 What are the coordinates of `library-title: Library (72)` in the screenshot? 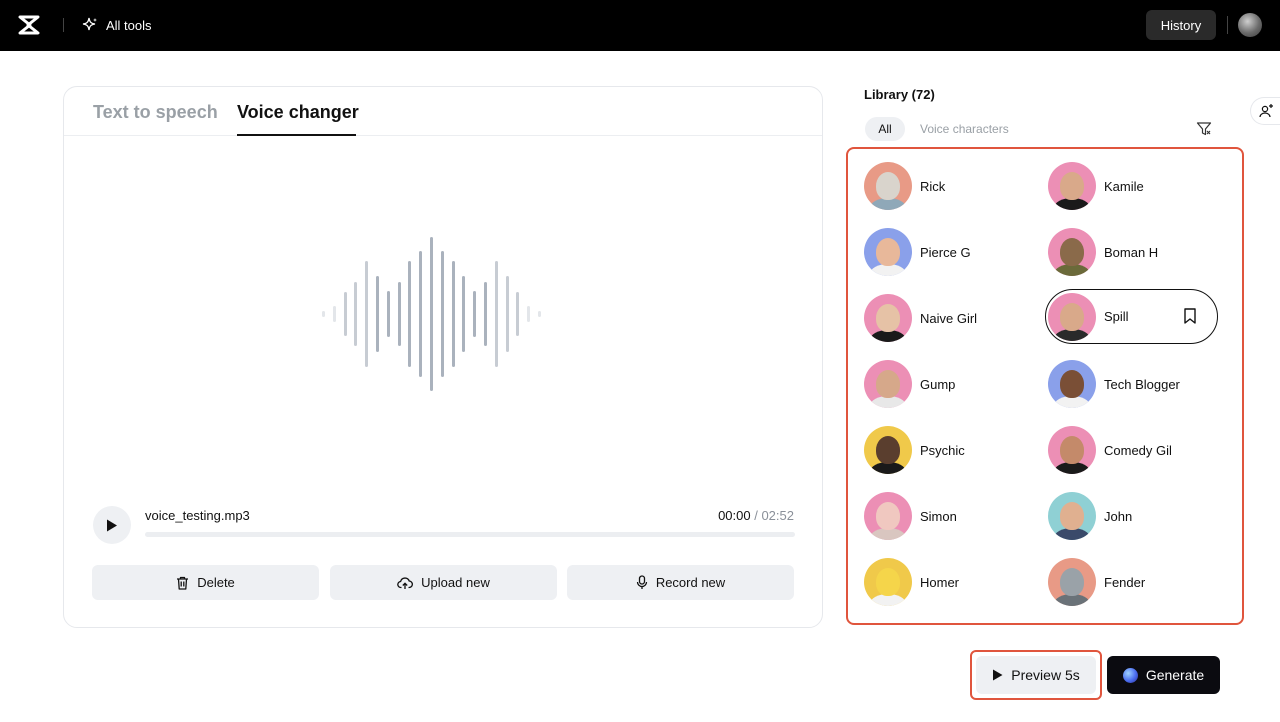 It's located at (899, 94).